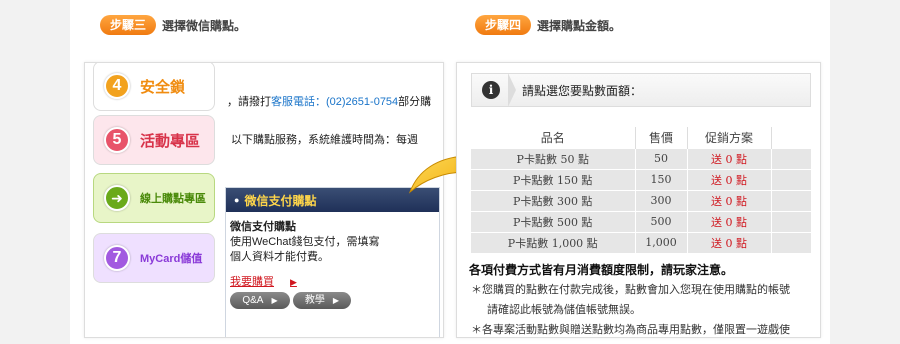 The image size is (900, 344). What do you see at coordinates (553, 242) in the screenshot?
I see `row-name: P卡點數 1,000 點` at bounding box center [553, 242].